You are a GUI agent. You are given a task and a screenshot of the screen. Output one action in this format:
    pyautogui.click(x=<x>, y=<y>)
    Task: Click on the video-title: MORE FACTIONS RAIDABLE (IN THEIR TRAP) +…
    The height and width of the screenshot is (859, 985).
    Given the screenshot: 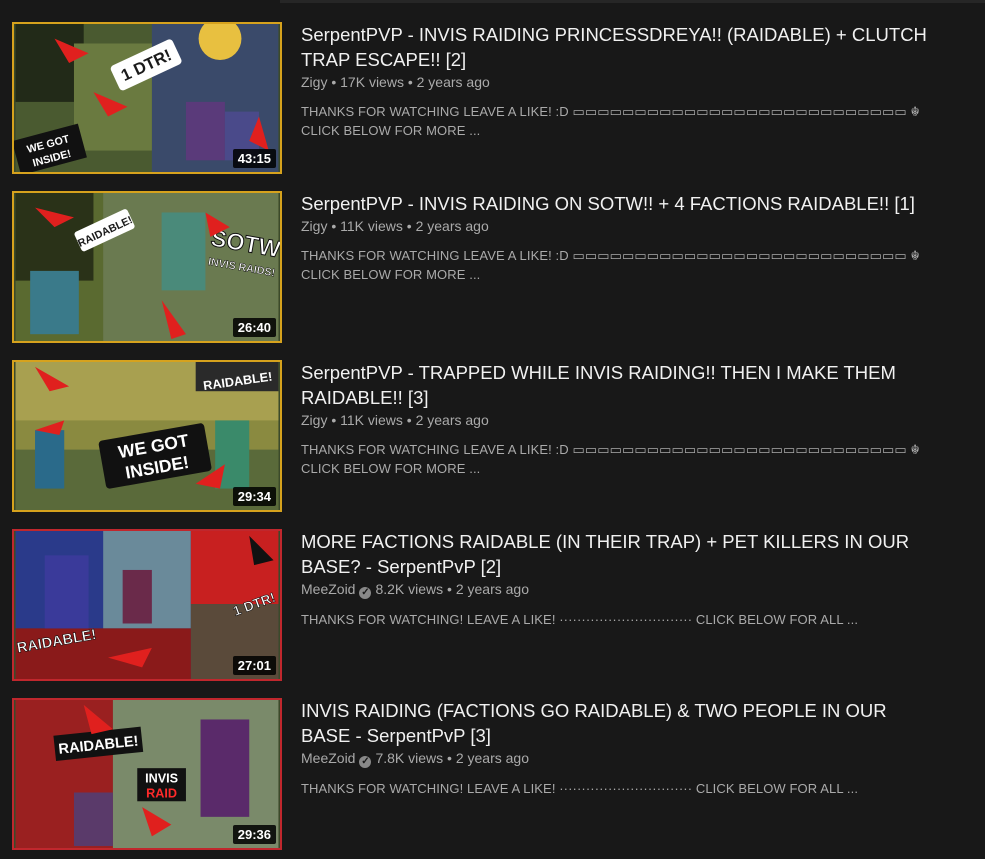 What is the action you would take?
    pyautogui.click(x=621, y=554)
    